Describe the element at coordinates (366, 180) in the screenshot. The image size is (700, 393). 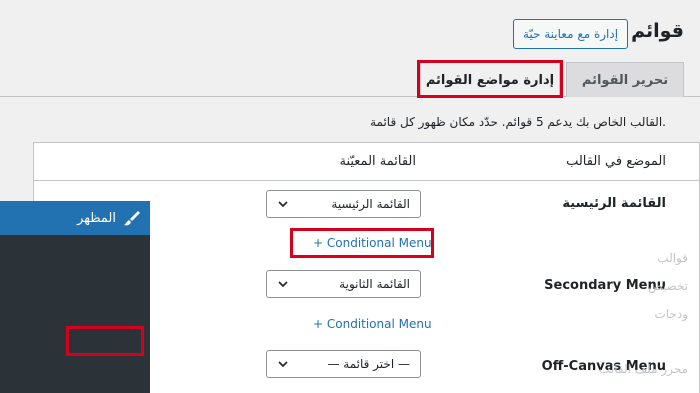
I see `table-header-divider` at that location.